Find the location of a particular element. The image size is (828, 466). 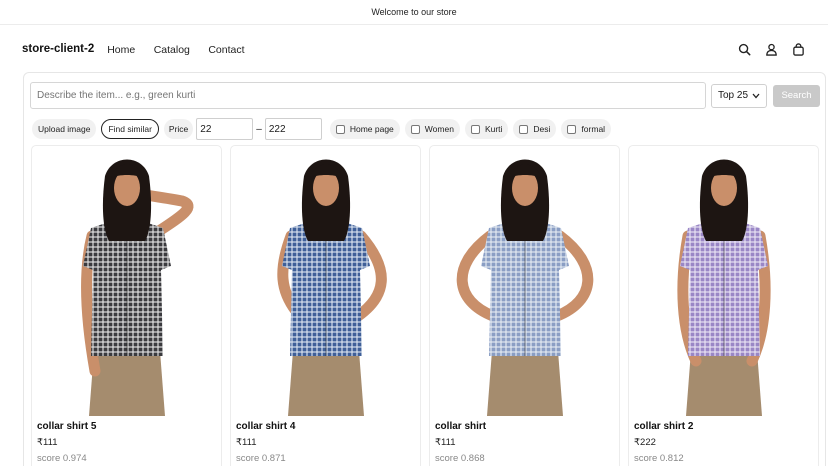

top-results-value: Top 25 is located at coordinates (733, 95).